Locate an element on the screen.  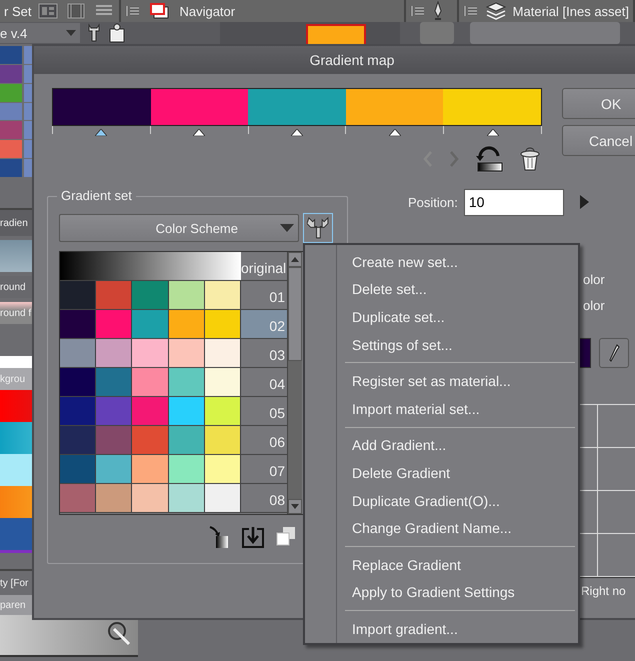
gradient-row: original is located at coordinates (173, 266).